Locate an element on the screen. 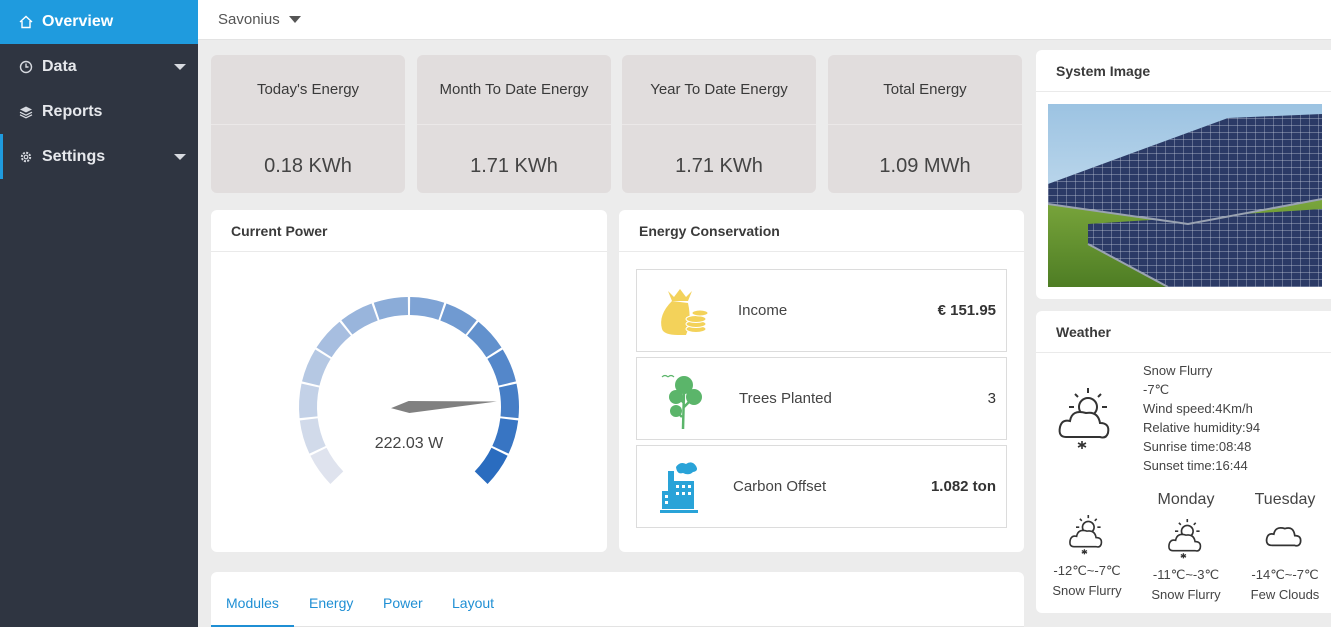 The width and height of the screenshot is (1331, 627). weather-sunrise: Sunrise time:08:48 is located at coordinates (1197, 446).